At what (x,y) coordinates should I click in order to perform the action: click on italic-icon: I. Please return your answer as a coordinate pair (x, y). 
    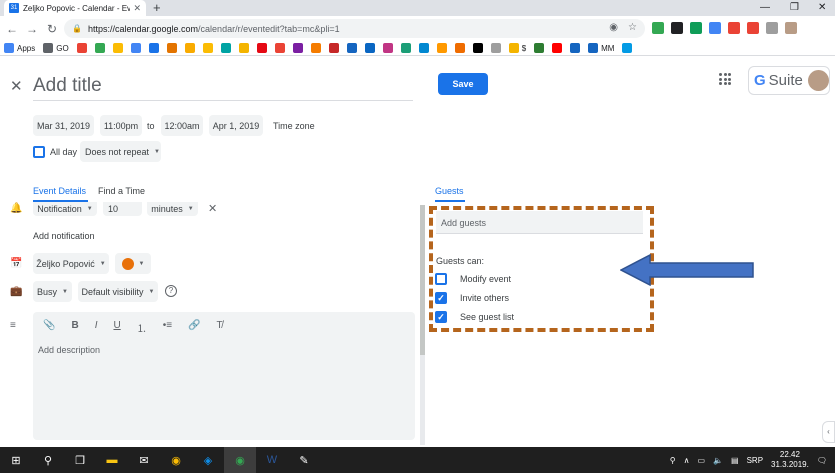
    Looking at the image, I should click on (96, 327).